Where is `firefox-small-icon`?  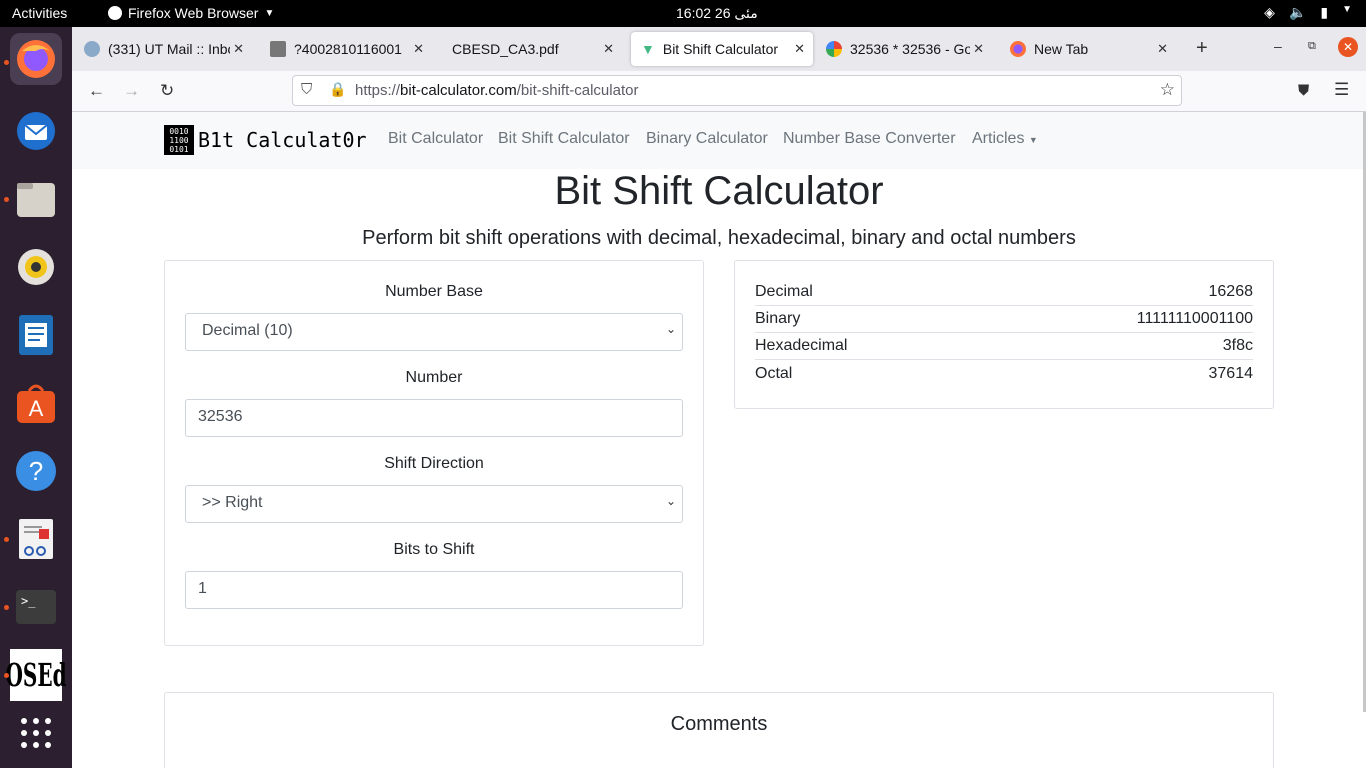 firefox-small-icon is located at coordinates (115, 13).